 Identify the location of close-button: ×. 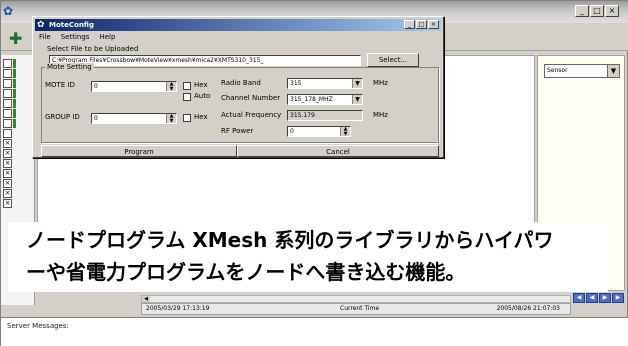
(612, 11).